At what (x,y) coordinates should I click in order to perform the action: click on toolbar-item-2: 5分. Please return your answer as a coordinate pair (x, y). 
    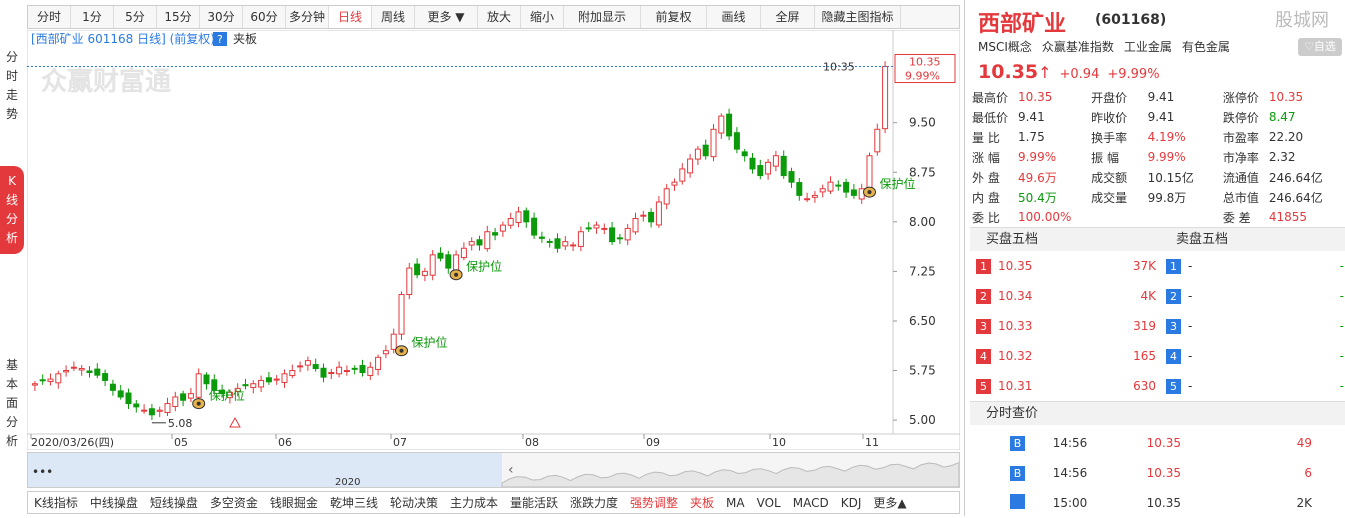
    Looking at the image, I should click on (135, 17).